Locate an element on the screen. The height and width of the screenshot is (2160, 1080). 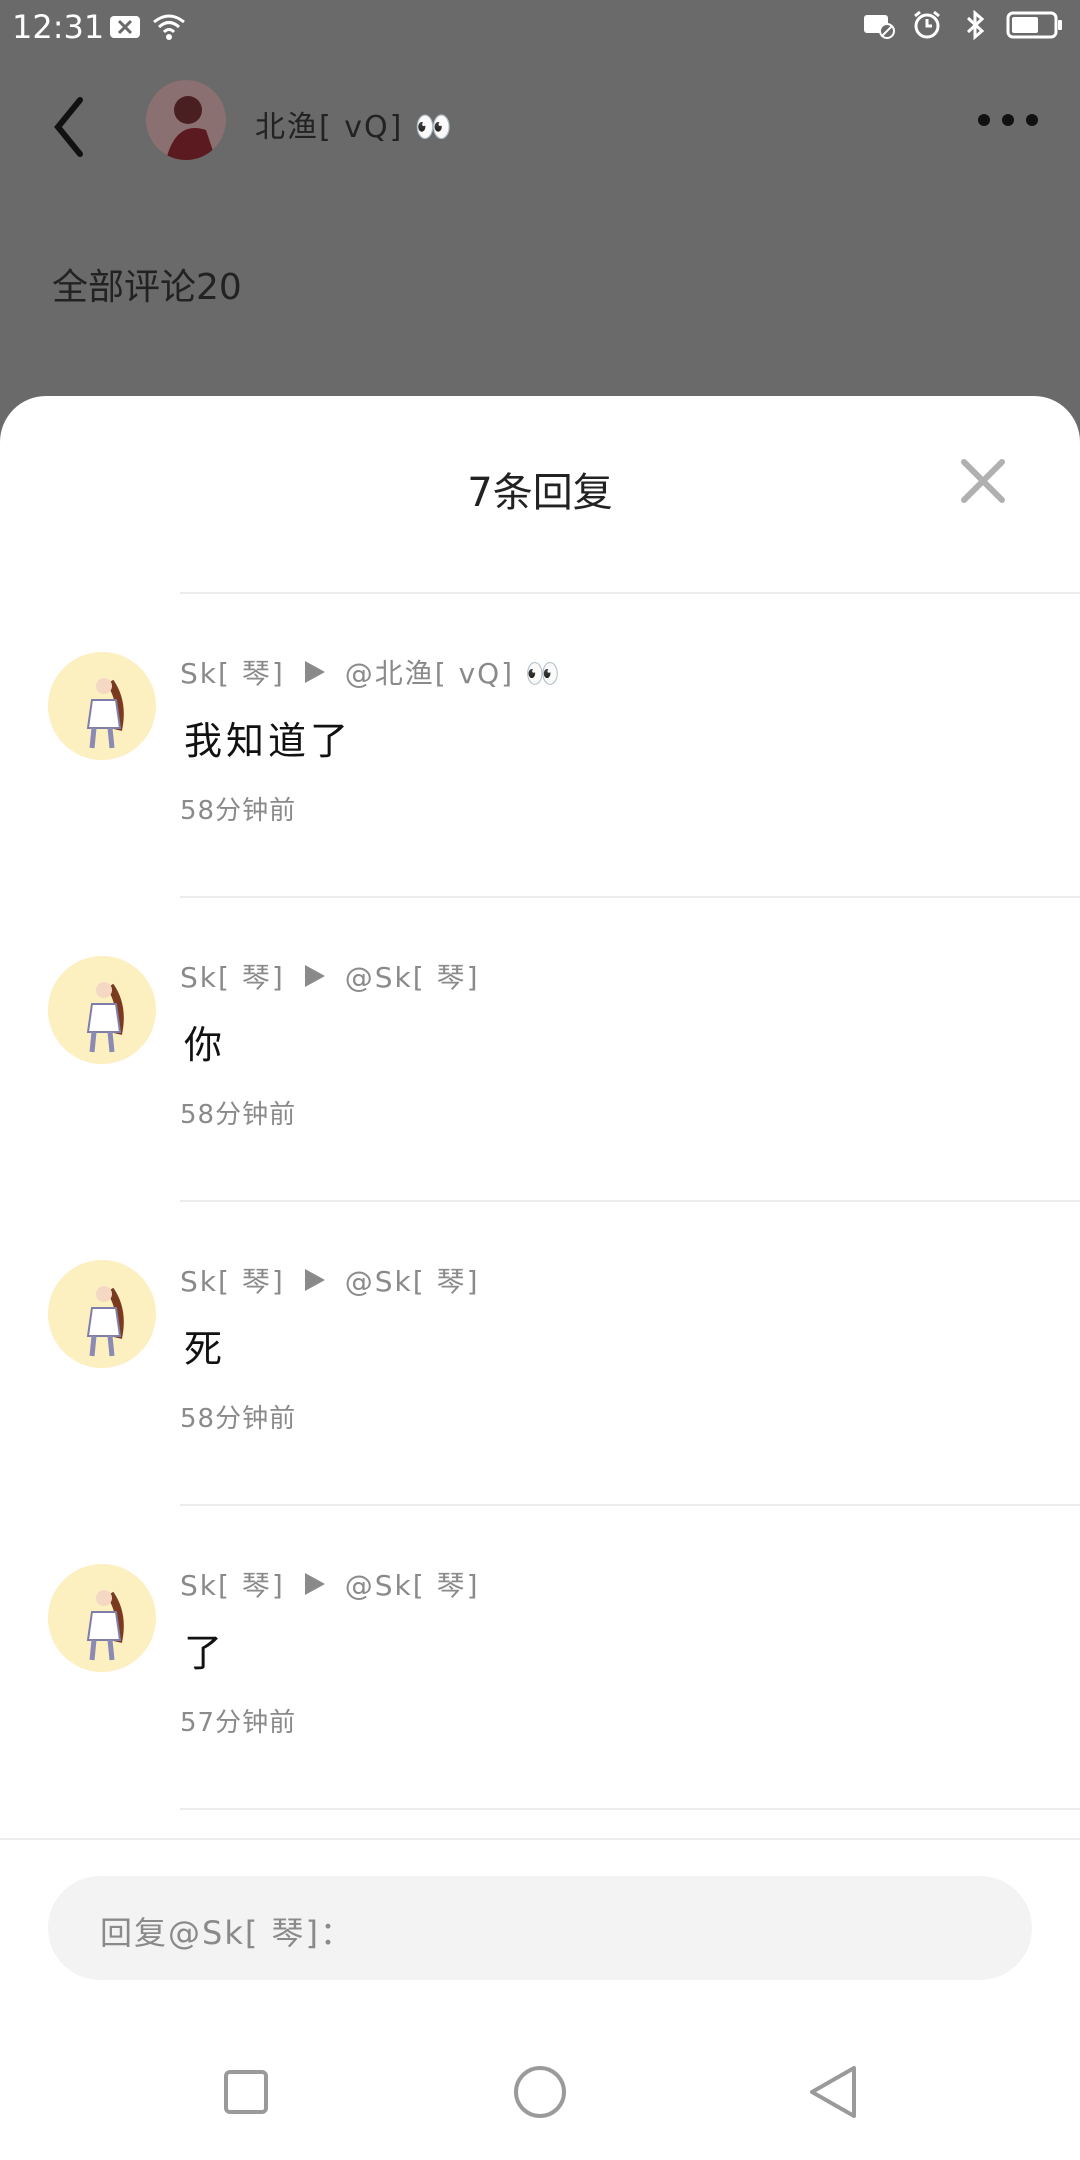
more-options-icon is located at coordinates (1008, 120).